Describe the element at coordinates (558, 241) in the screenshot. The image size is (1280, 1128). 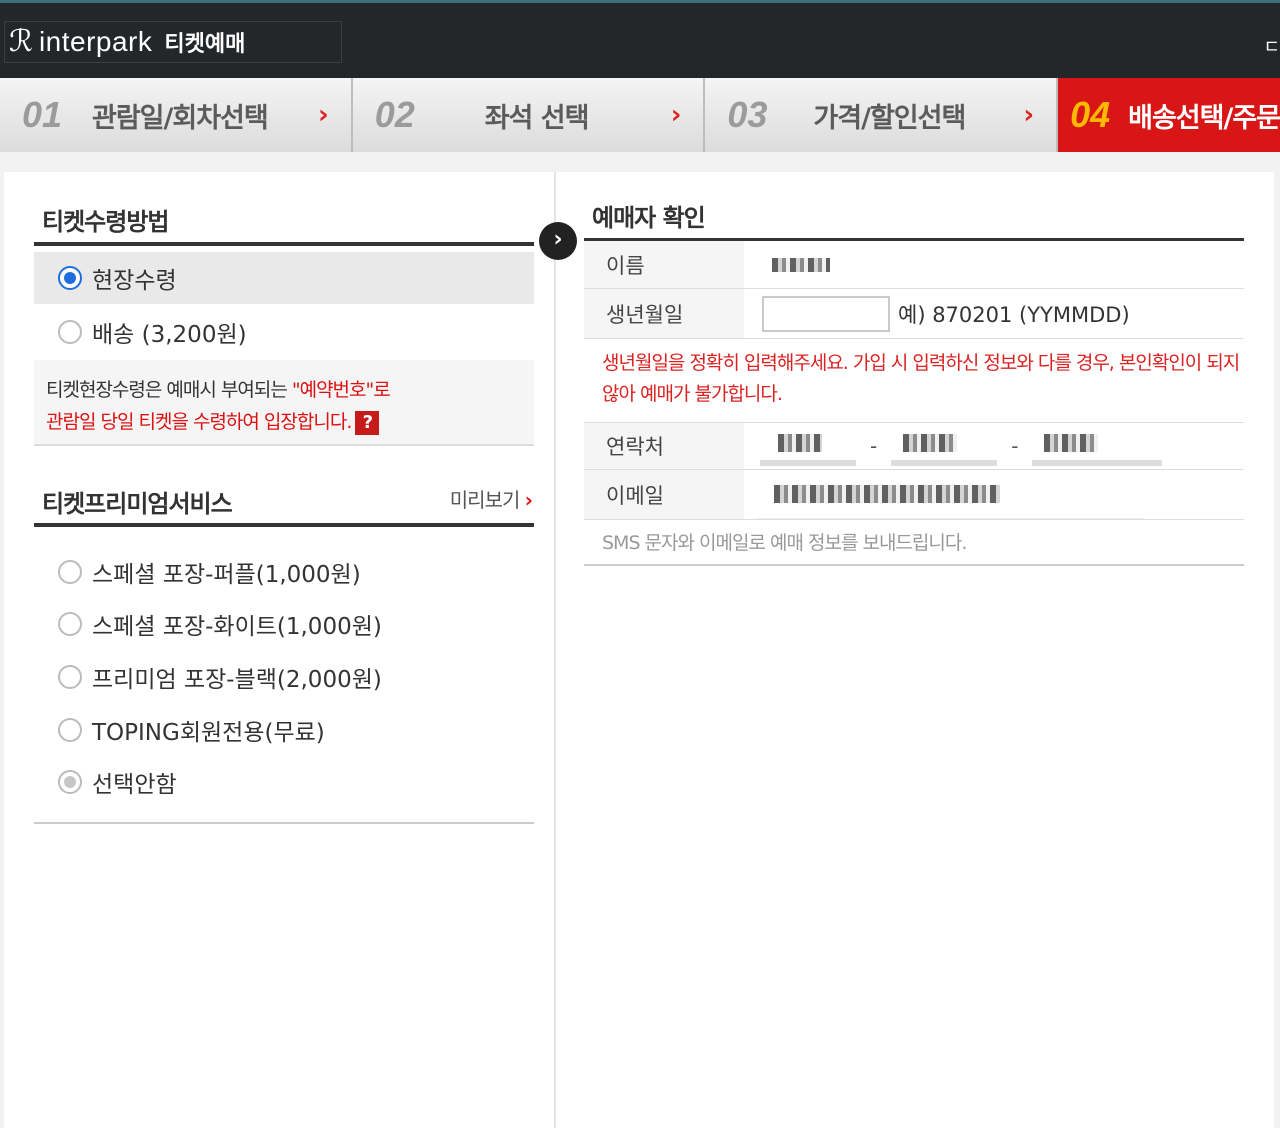
I see `chevron-right-circle-icon: ›` at that location.